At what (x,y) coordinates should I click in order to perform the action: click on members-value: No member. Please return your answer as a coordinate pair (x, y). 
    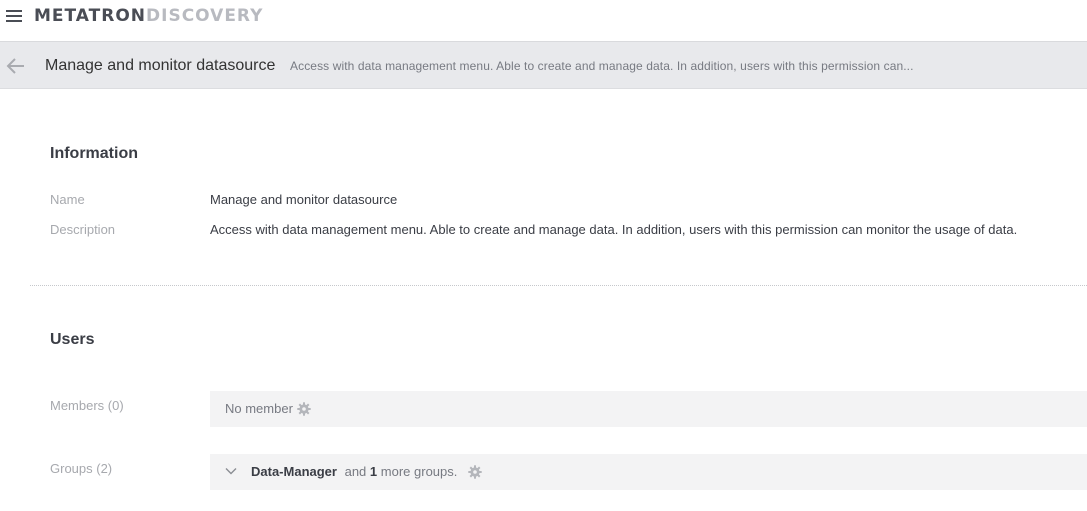
    Looking at the image, I should click on (259, 408).